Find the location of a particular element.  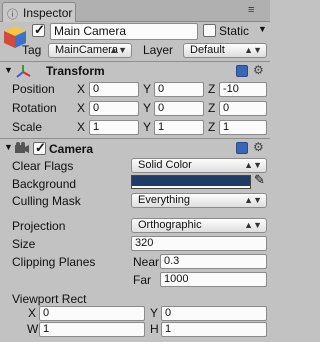

layer-dropdown: Default ▲▼ is located at coordinates (225, 50).